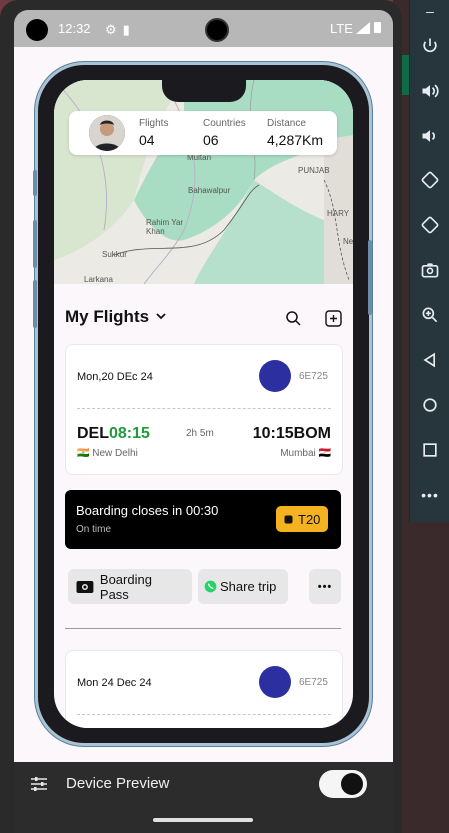  I want to click on add-square-icon, so click(333, 318).